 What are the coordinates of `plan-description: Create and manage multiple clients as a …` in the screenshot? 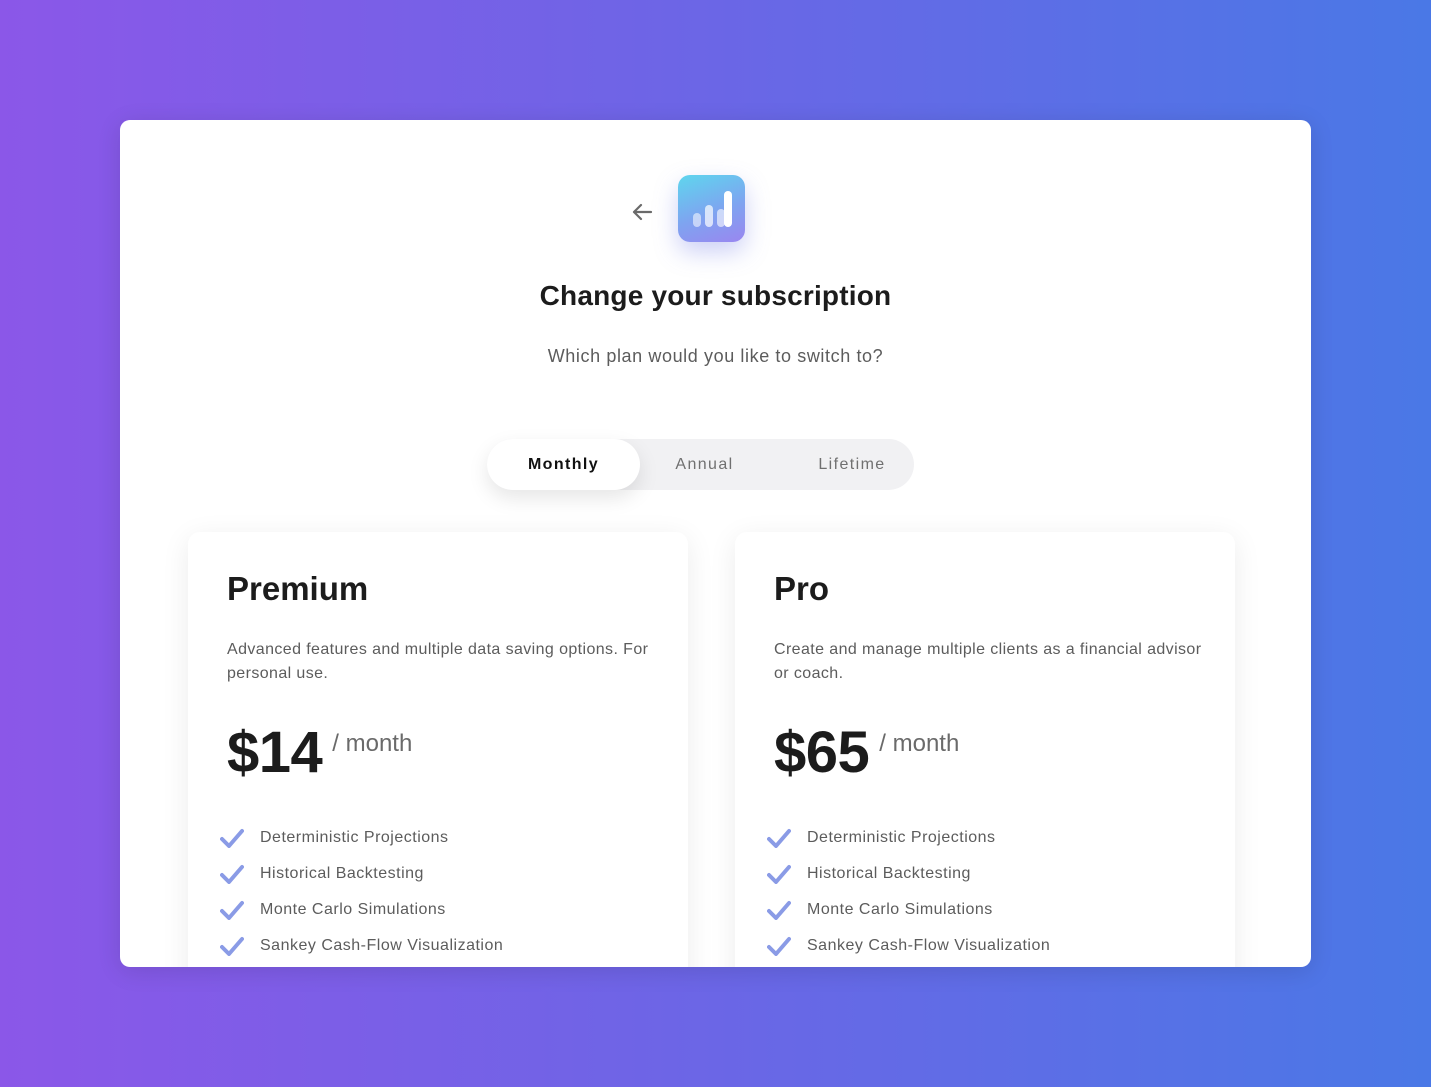 It's located at (988, 661).